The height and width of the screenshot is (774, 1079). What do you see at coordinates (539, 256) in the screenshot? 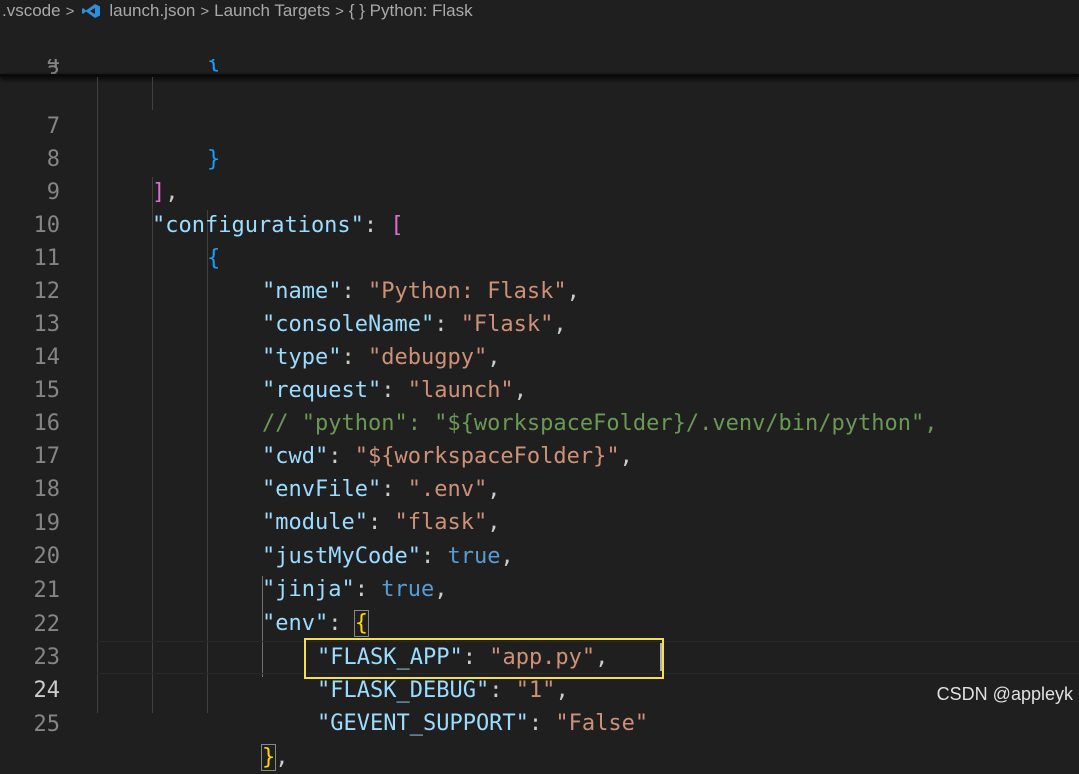
I see `code-line-11: 11 "name": "Python: Flask",` at bounding box center [539, 256].